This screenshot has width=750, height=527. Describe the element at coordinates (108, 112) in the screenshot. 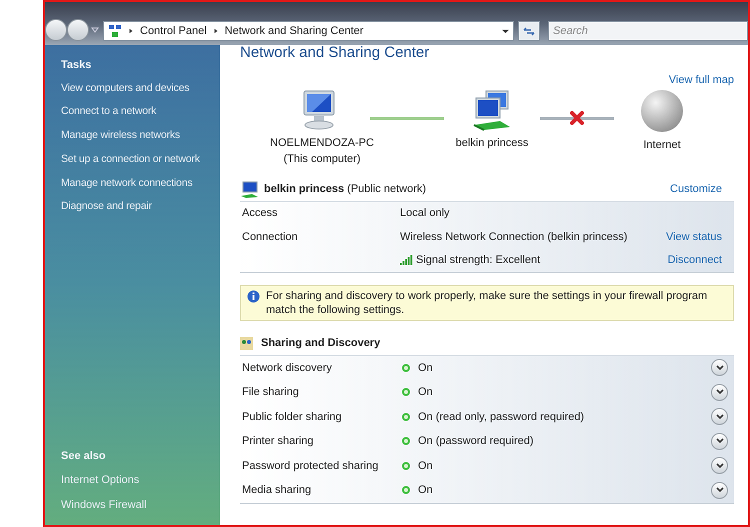

I see `task-link: Connect to a network` at that location.